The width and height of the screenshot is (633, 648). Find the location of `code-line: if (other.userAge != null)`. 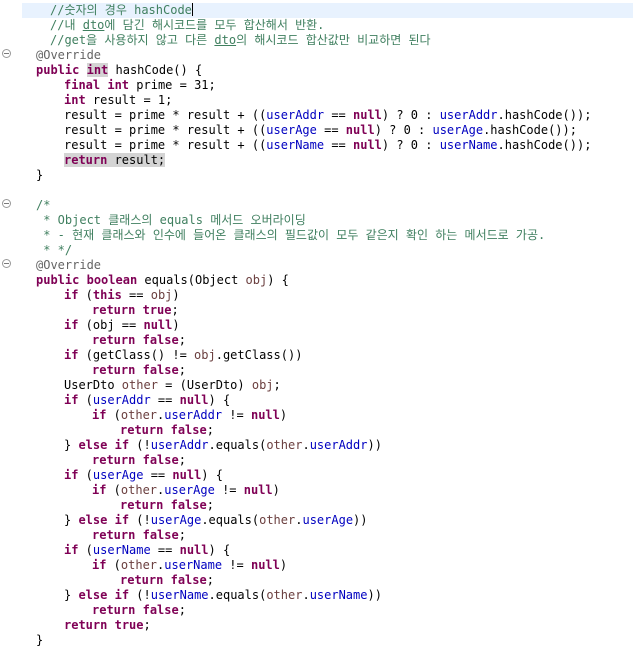

code-line: if (other.userAge != null) is located at coordinates (186, 490).